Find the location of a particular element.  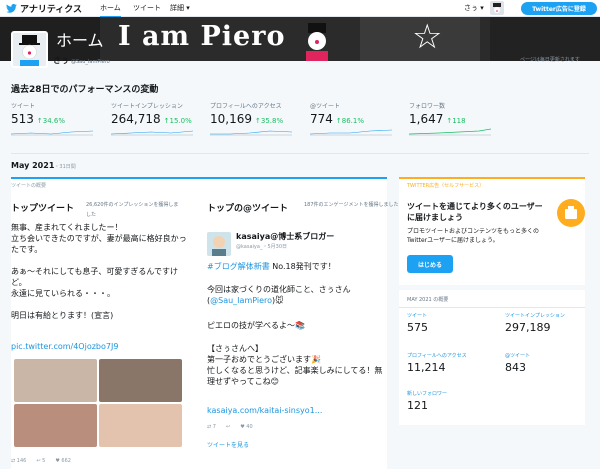

summary-impressions: ツイートインプレッション 297,189 is located at coordinates (550, 323).